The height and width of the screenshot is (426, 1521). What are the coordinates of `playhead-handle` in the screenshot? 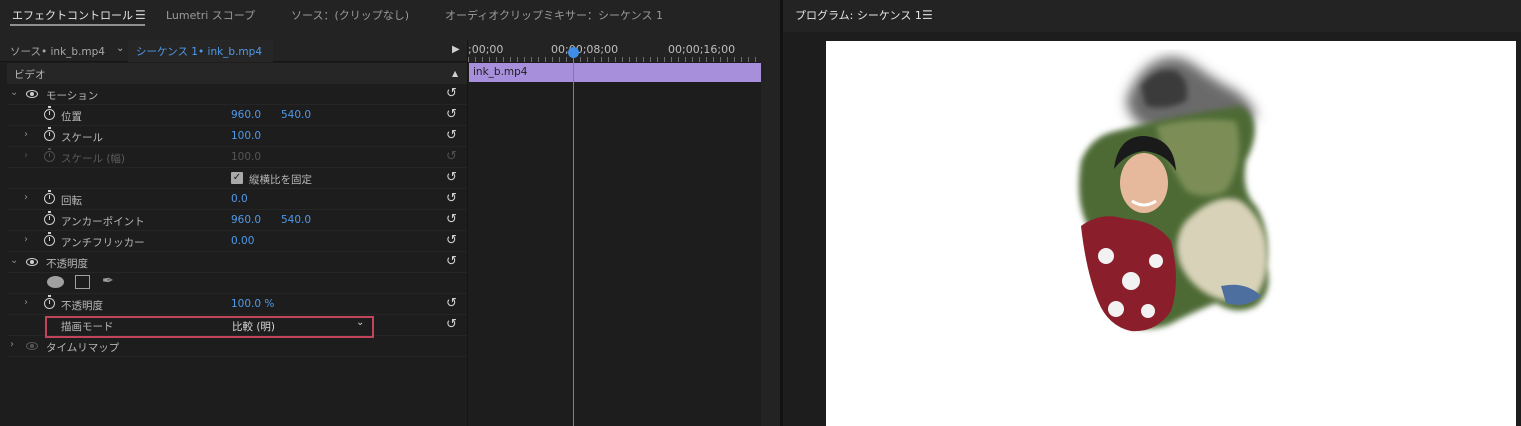 It's located at (573, 52).